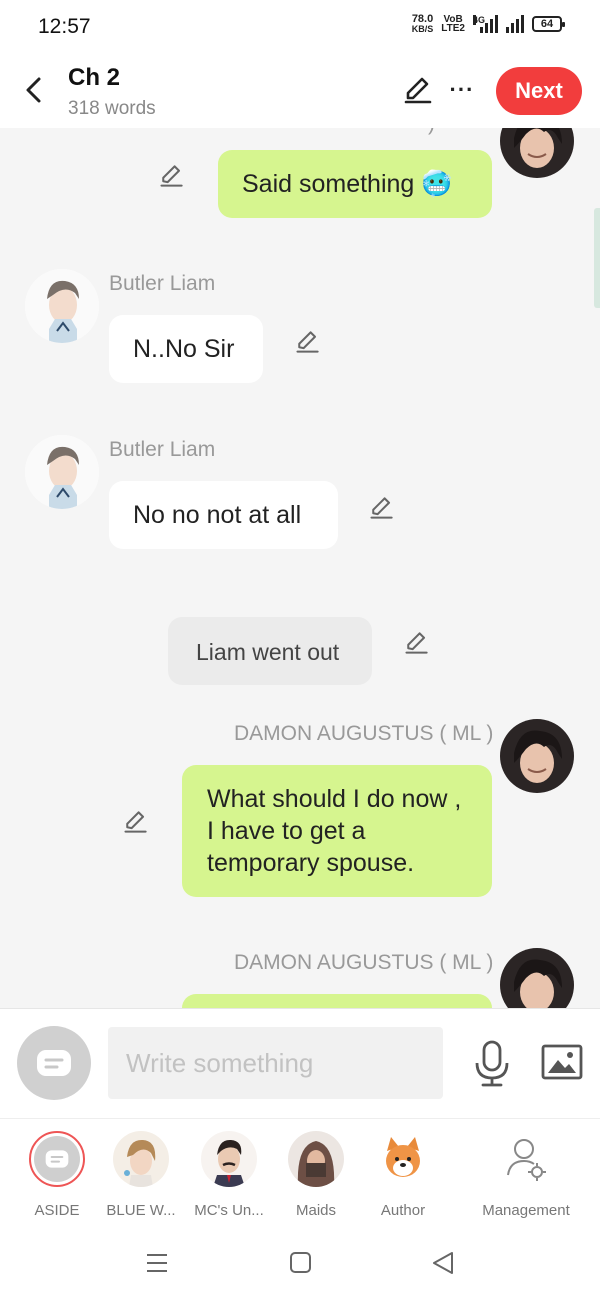  I want to click on character-aside: ASIDE, so click(57, 1175).